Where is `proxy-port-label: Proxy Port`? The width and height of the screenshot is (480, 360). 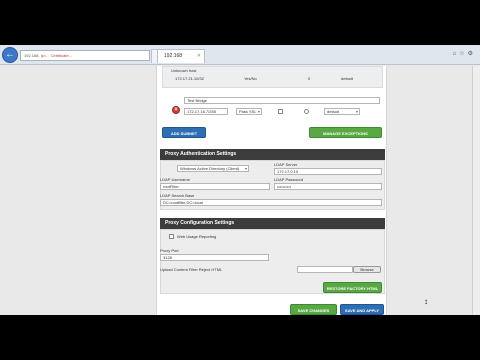
proxy-port-label: Proxy Port is located at coordinates (169, 250).